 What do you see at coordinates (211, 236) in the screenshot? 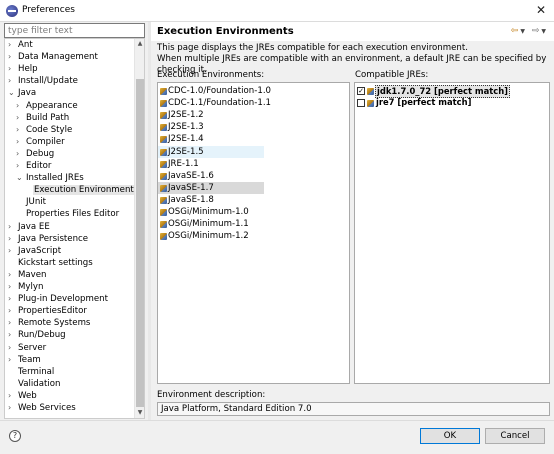
I see `environment-item: OSGi/Minimum-1.2` at bounding box center [211, 236].